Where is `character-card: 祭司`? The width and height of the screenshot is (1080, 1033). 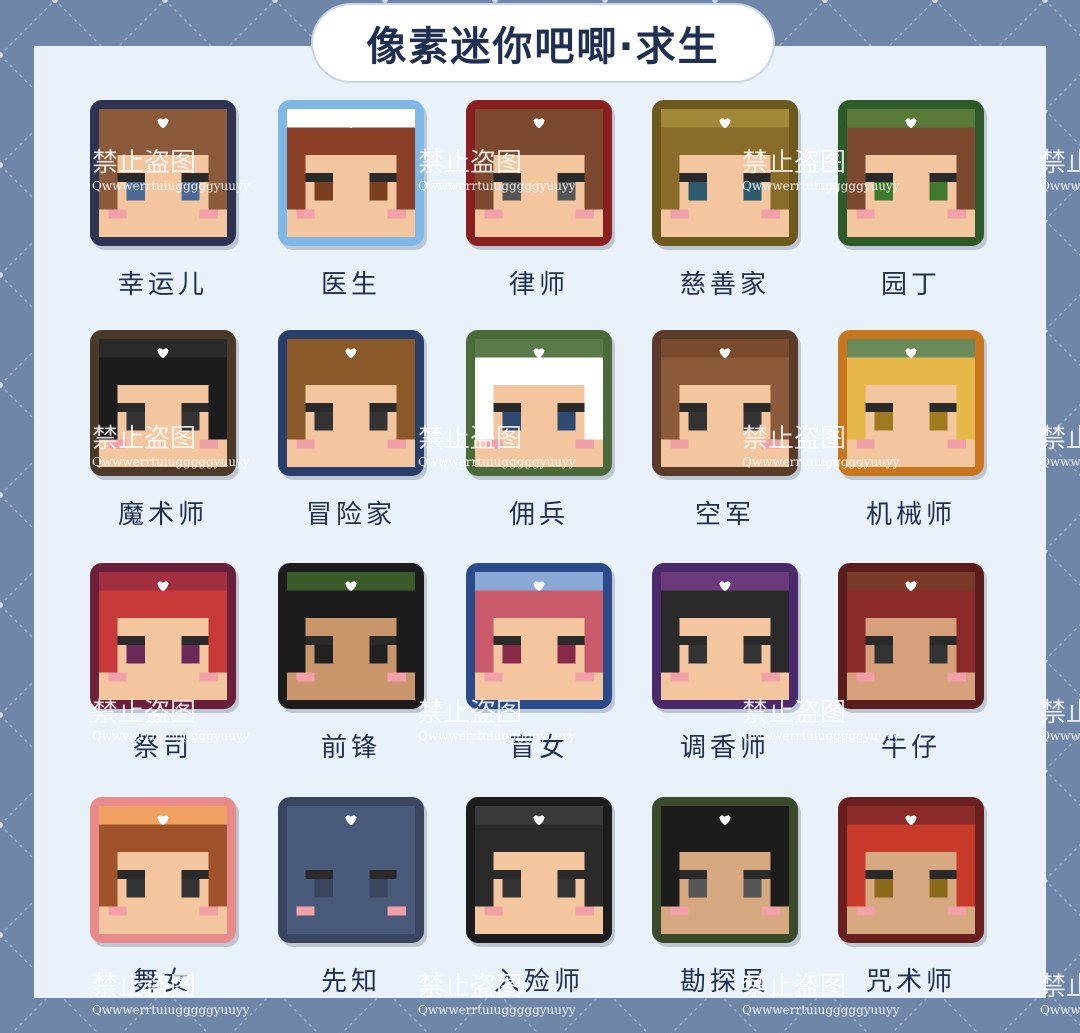 character-card: 祭司 is located at coordinates (163, 663).